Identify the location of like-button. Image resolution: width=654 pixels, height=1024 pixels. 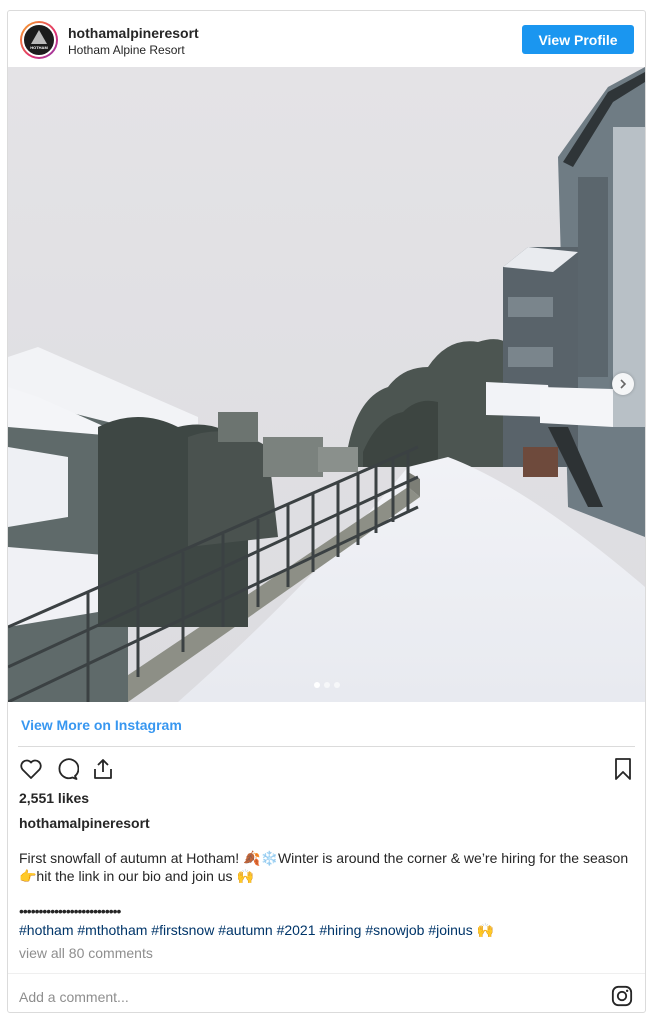
(31, 769).